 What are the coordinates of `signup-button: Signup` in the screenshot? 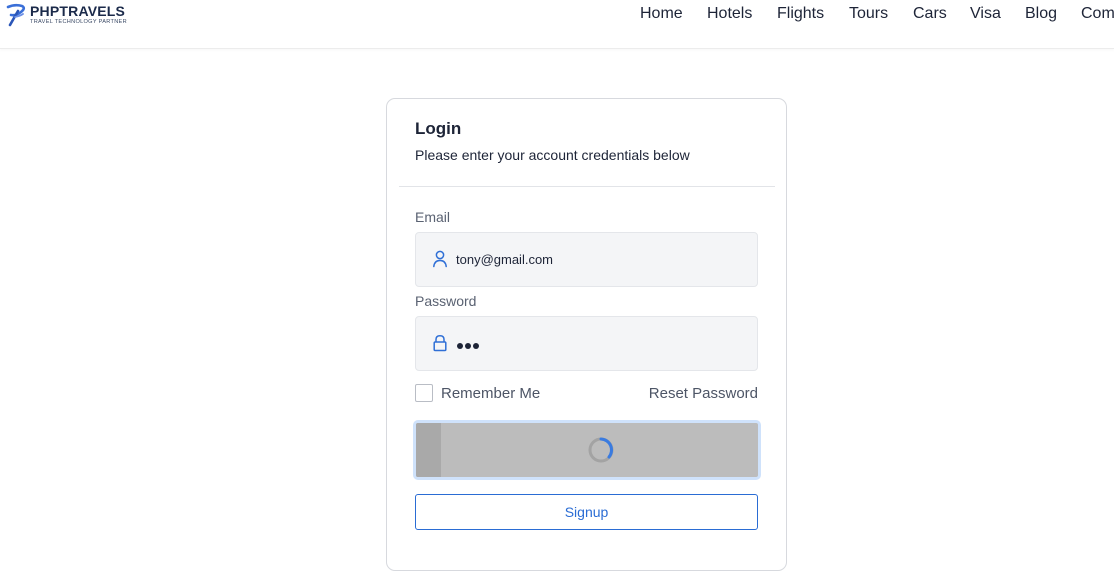 It's located at (586, 512).